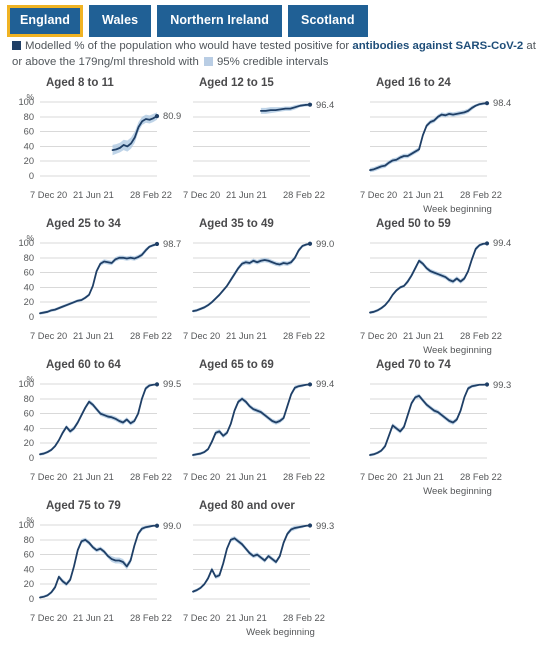  I want to click on tab-scotland: Scotland, so click(328, 21).